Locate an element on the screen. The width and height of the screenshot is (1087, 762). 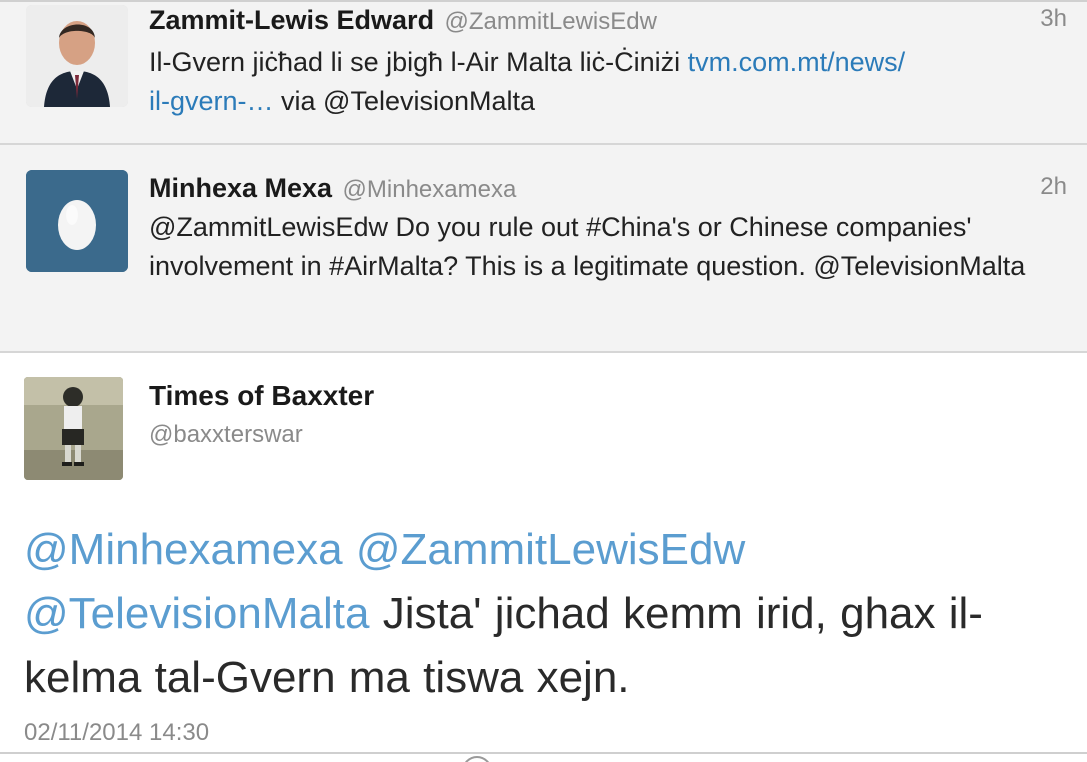
divider is located at coordinates (543, 753).